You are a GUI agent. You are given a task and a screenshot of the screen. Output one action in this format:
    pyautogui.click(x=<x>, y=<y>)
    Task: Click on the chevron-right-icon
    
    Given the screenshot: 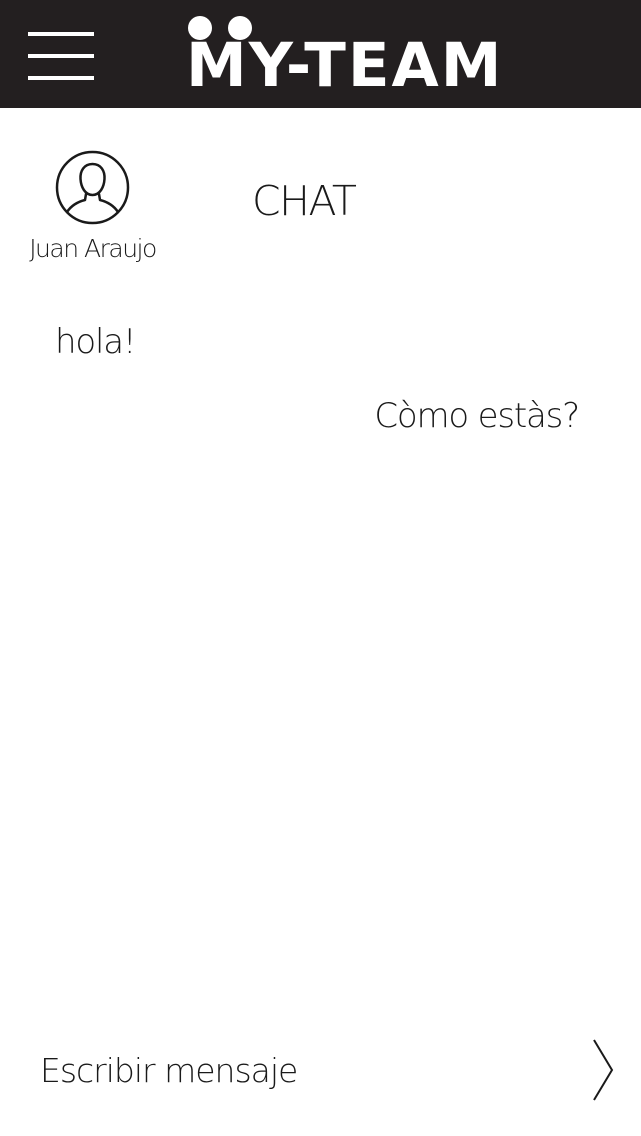 What is the action you would take?
    pyautogui.click(x=603, y=1070)
    